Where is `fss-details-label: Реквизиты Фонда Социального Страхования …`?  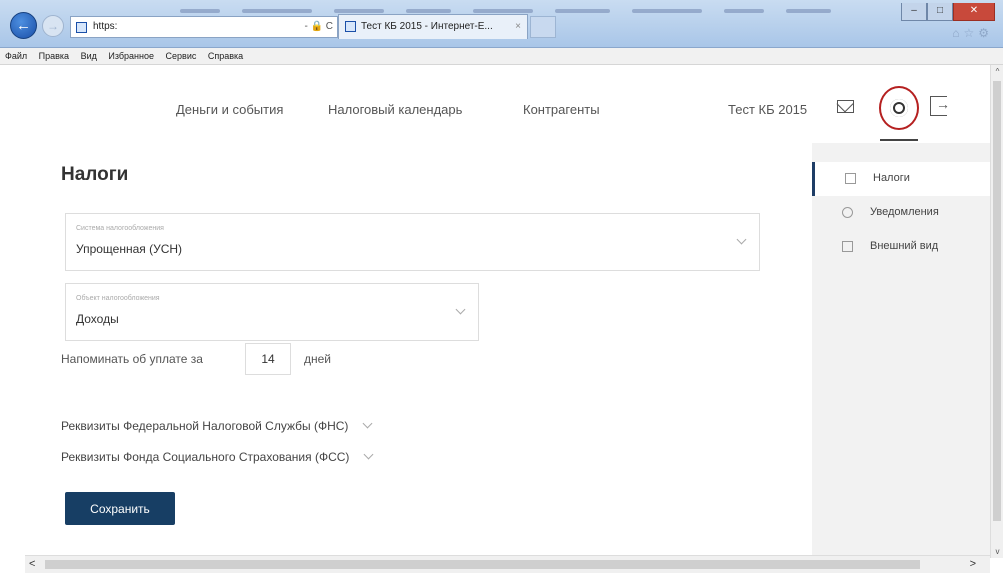
fss-details-label: Реквизиты Фонда Социального Страхования … is located at coordinates (205, 457).